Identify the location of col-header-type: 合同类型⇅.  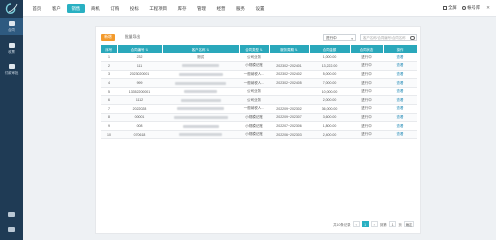
(254, 49).